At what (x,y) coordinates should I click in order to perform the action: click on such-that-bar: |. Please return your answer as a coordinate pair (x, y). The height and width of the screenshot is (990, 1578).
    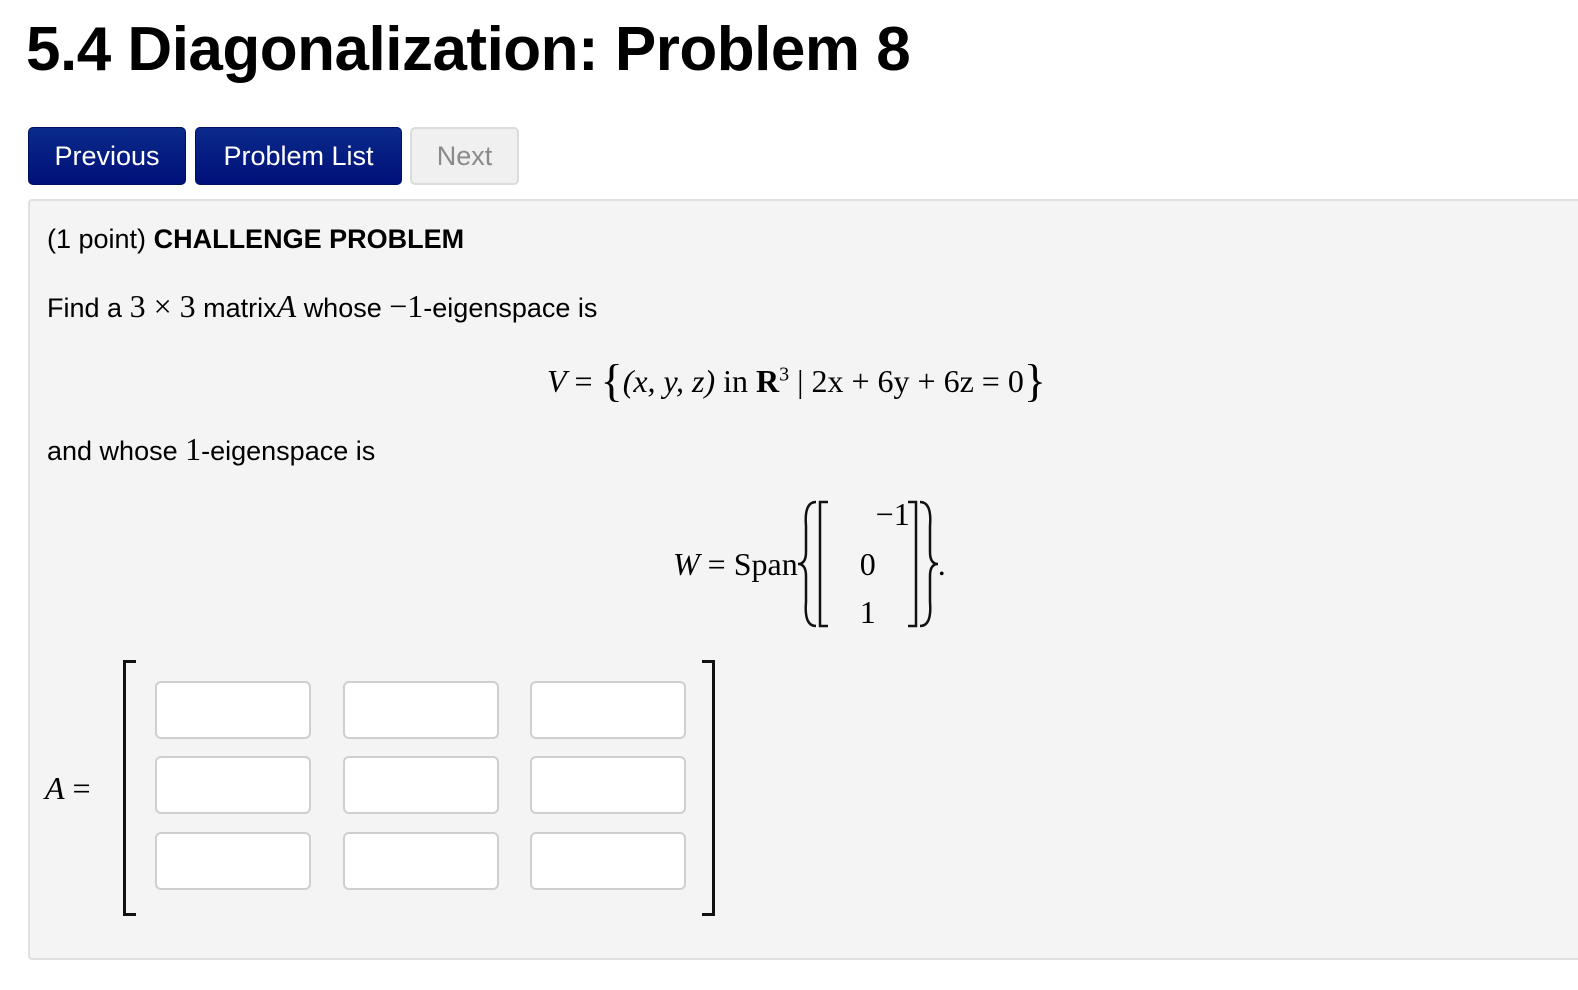
    Looking at the image, I should click on (800, 381).